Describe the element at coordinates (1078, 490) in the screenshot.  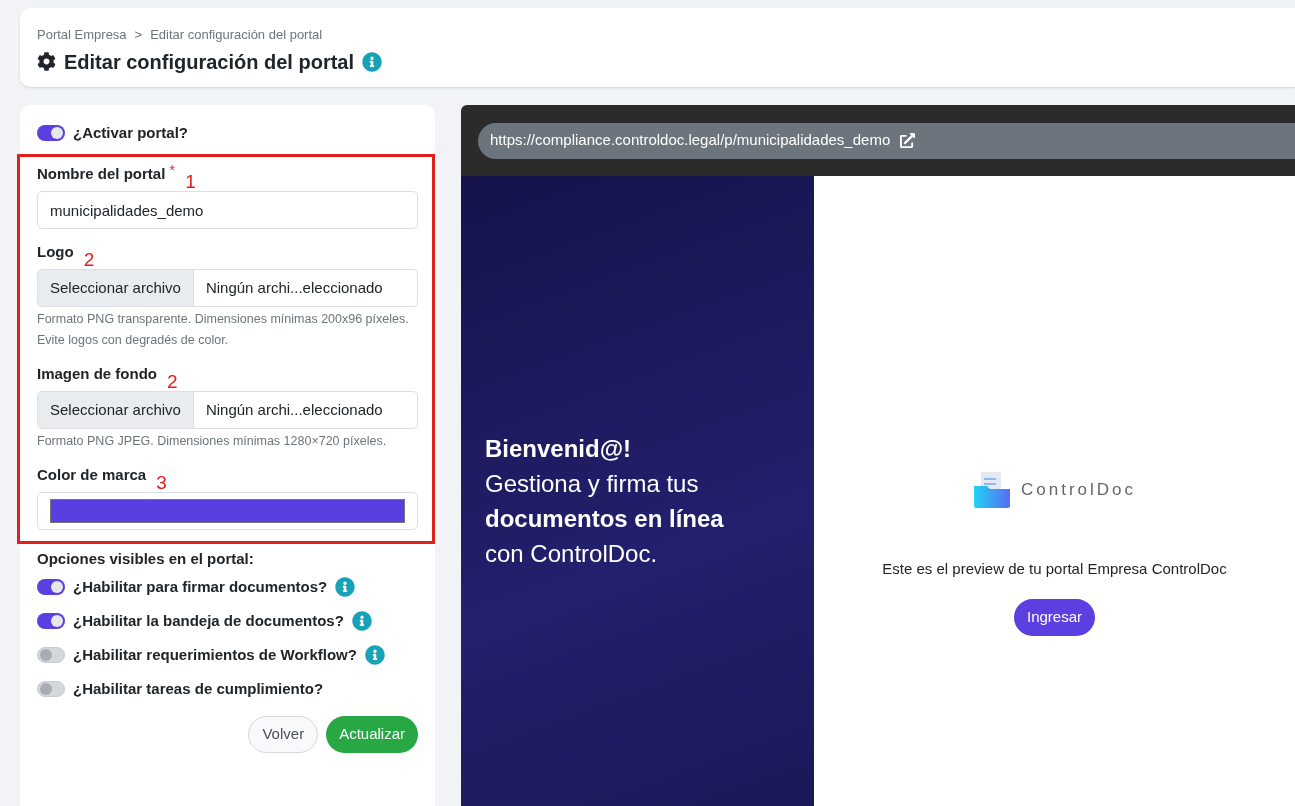
I see `logo-text: ControlDoc` at that location.